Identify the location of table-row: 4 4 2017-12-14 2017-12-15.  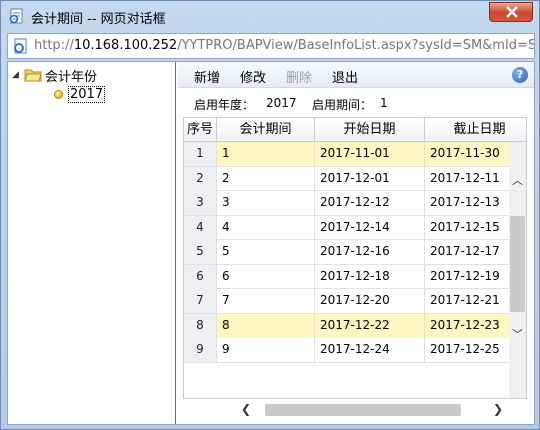
(355, 227).